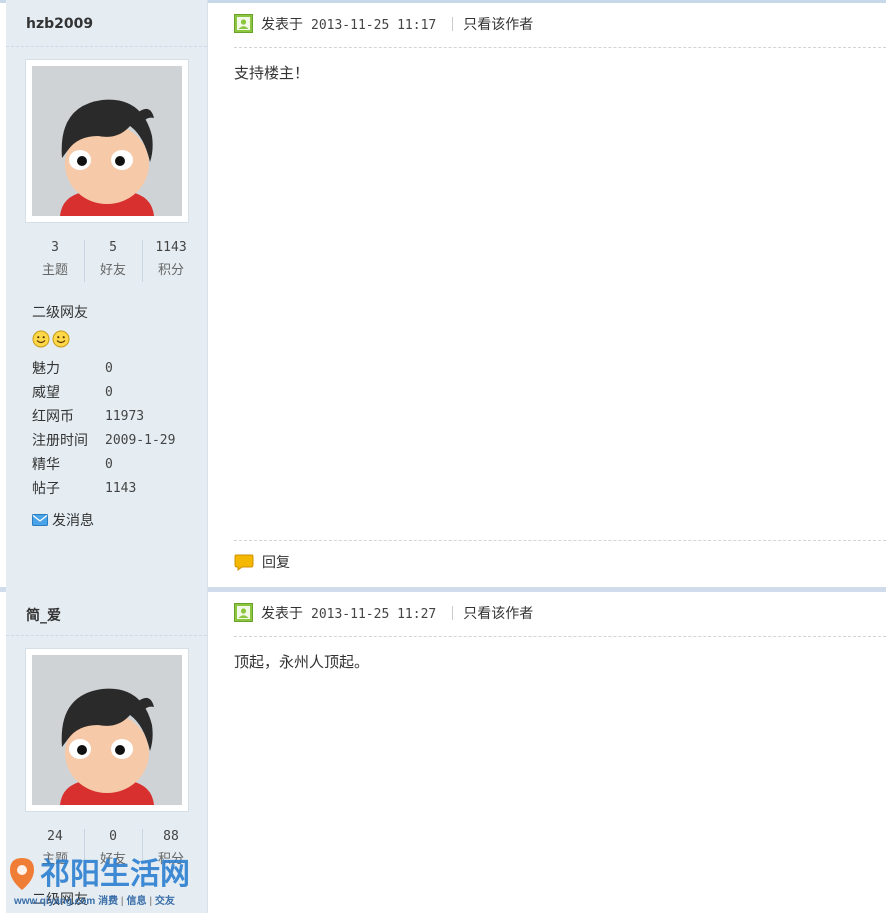  What do you see at coordinates (55, 247) in the screenshot?
I see `stat-value: 3` at bounding box center [55, 247].